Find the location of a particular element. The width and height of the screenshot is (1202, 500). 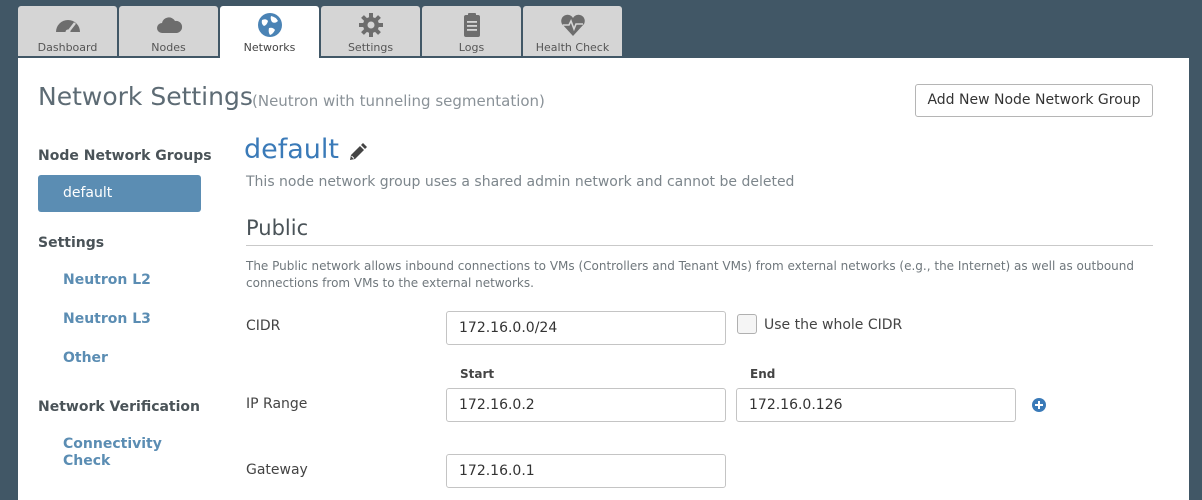

tab-health-check: Health Check is located at coordinates (572, 31).